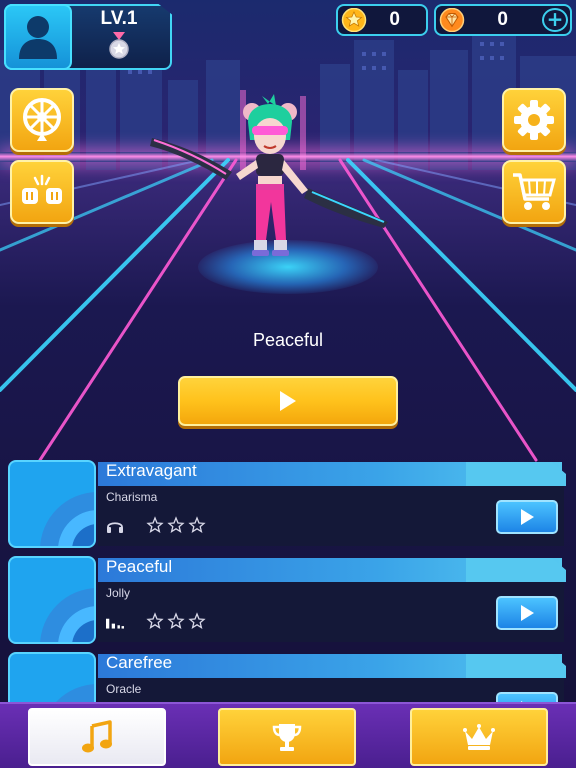 The image size is (576, 768). I want to click on avatar, so click(38, 37).